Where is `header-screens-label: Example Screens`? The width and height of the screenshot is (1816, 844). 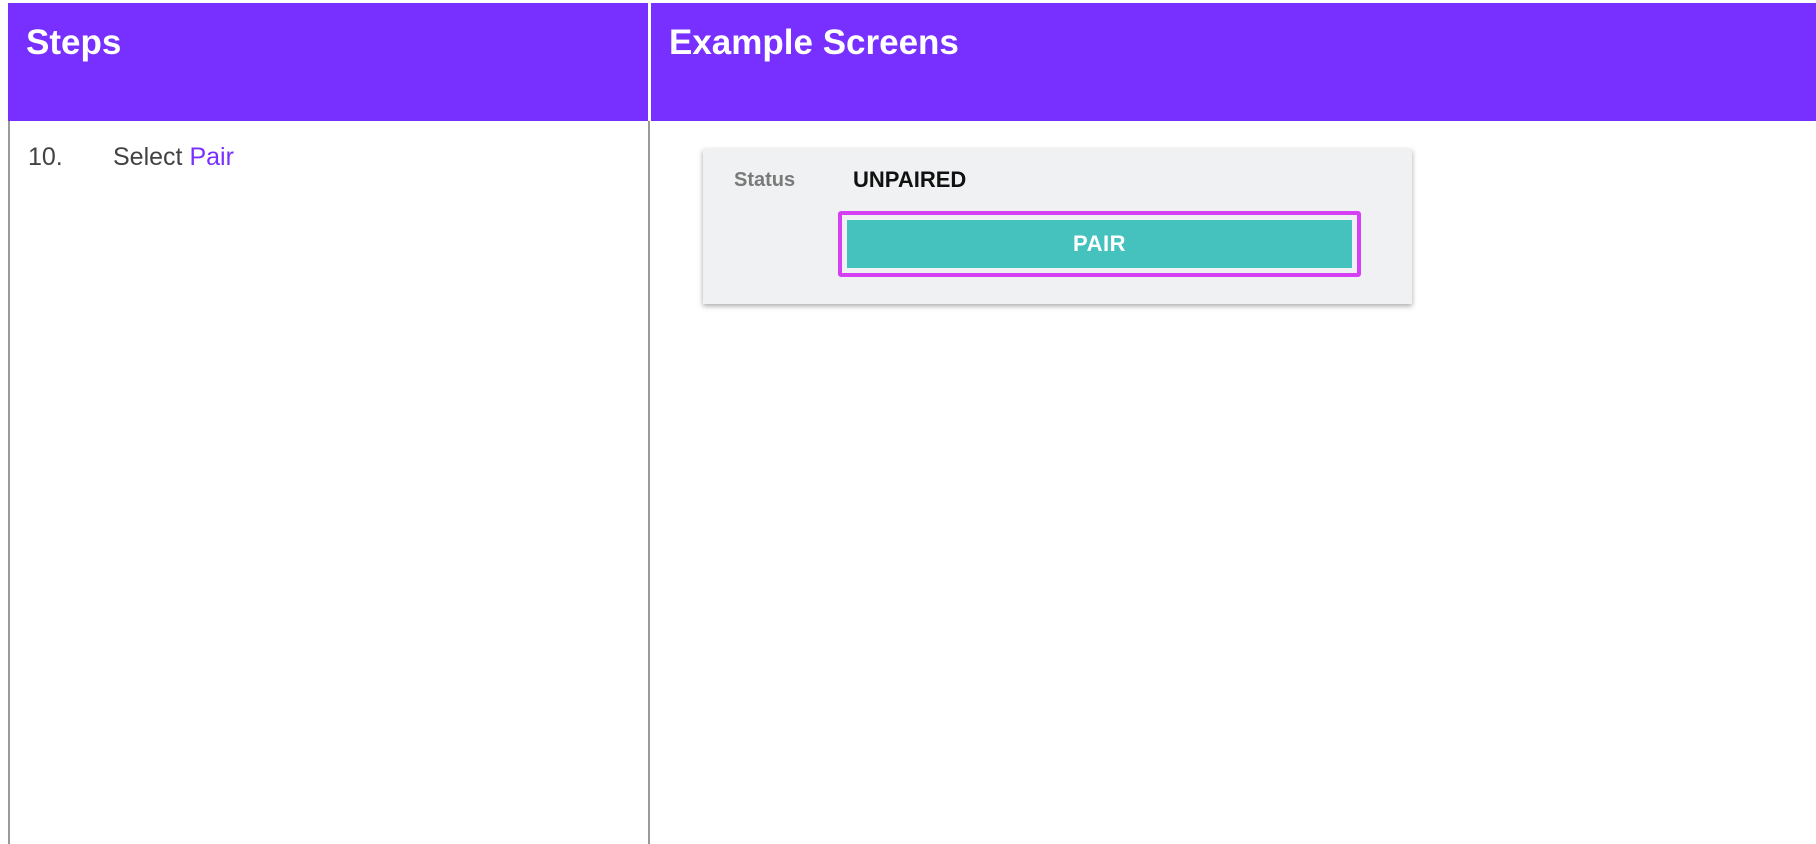
header-screens-label: Example Screens is located at coordinates (814, 42).